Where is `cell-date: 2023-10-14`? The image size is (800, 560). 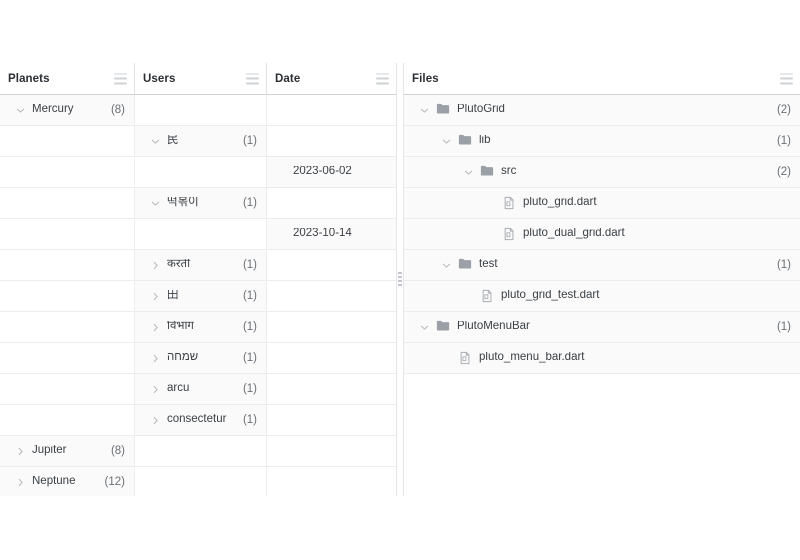 cell-date: 2023-10-14 is located at coordinates (331, 234).